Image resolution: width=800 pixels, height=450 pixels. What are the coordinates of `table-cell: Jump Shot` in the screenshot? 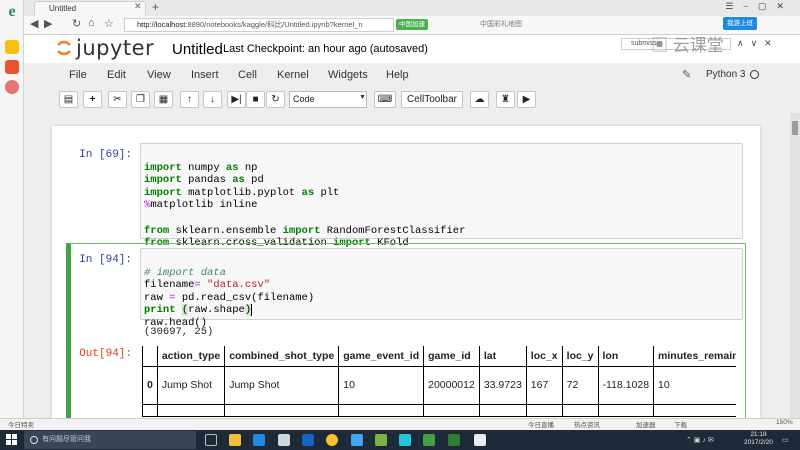 It's located at (282, 385).